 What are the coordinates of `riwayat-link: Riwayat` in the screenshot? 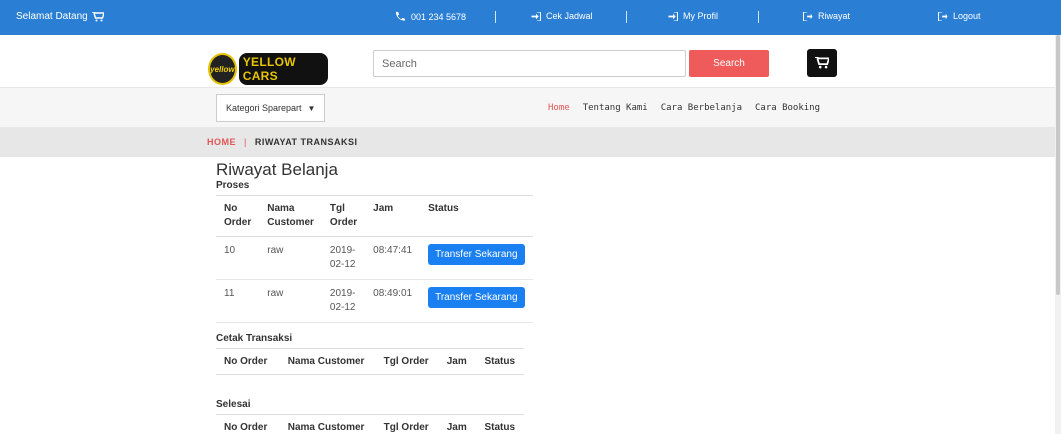 It's located at (826, 16).